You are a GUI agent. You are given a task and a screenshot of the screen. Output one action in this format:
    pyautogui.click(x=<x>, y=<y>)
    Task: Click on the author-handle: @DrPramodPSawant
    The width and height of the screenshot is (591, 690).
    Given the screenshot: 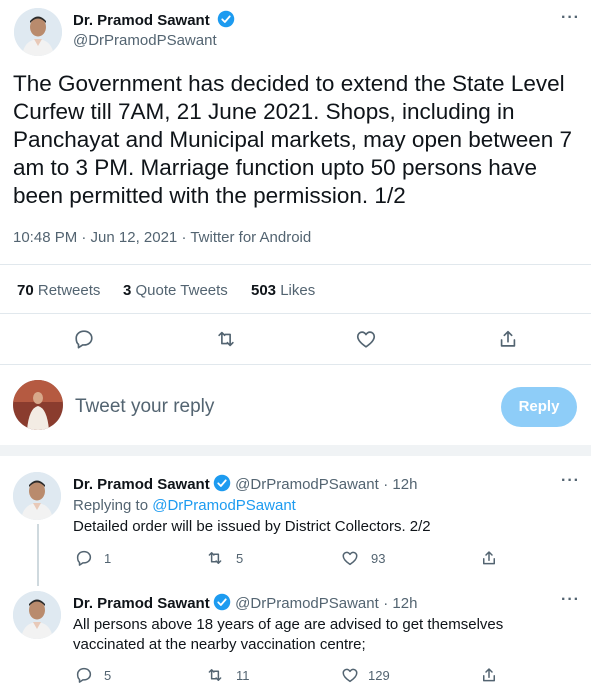 What is the action you would take?
    pyautogui.click(x=145, y=40)
    